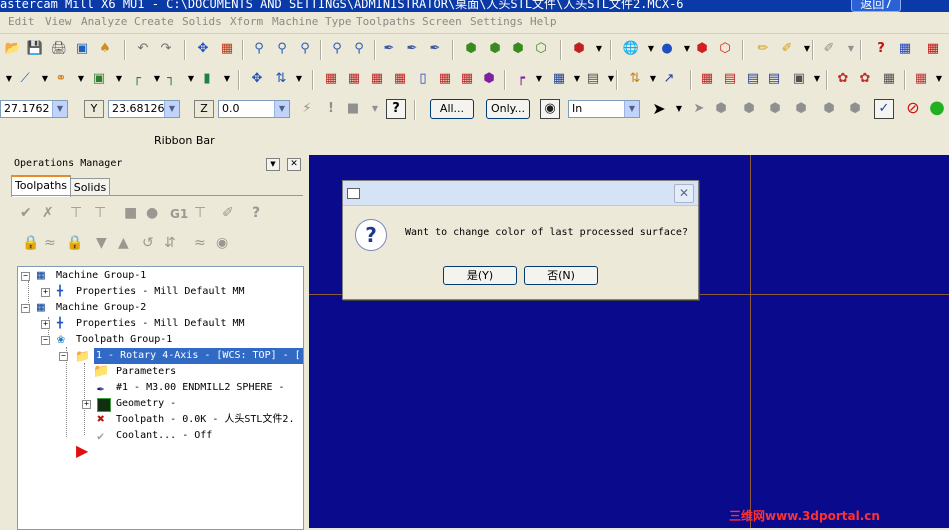 This screenshot has height=530, width=949. What do you see at coordinates (152, 213) in the screenshot?
I see `verify-ops-icon: ●` at bounding box center [152, 213].